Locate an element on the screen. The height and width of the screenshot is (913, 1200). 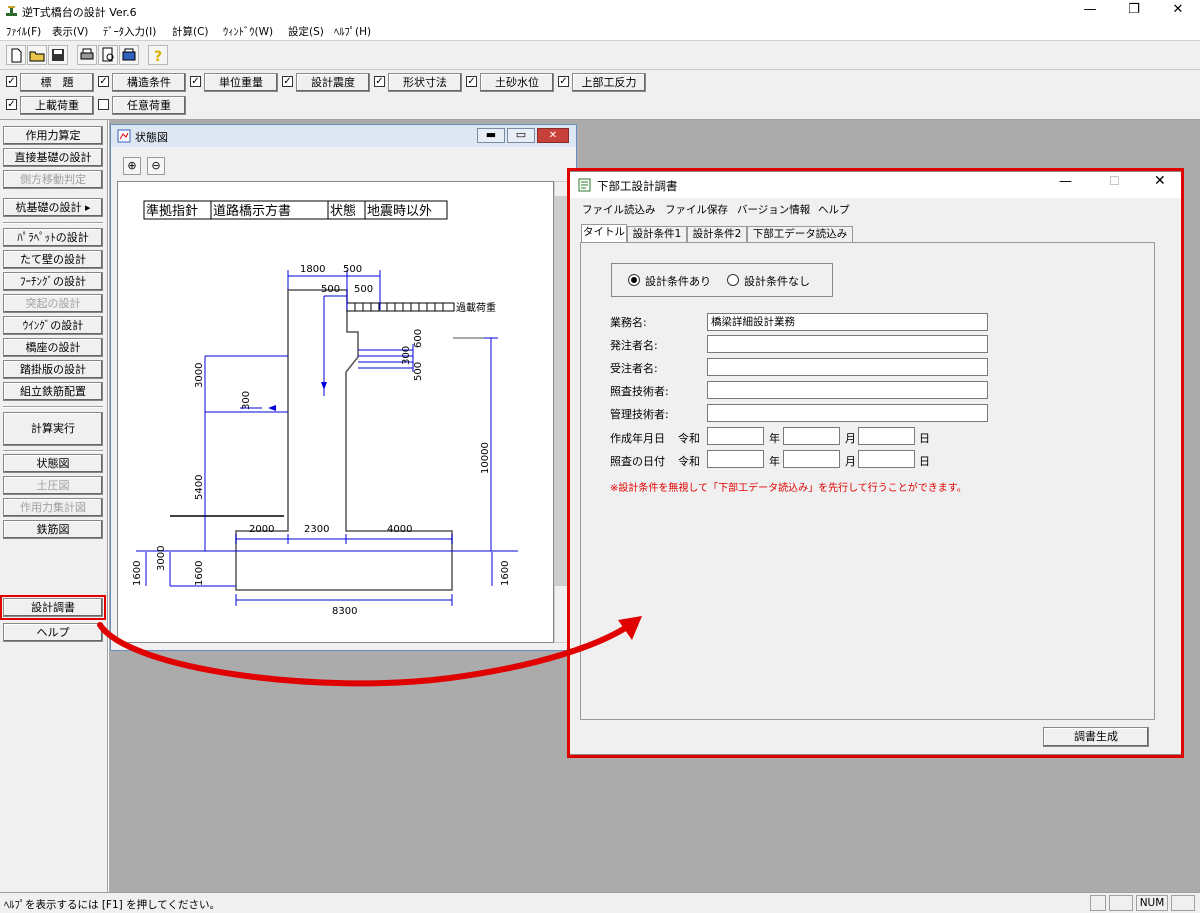
vertical-scrollbar is located at coordinates (561, 412).